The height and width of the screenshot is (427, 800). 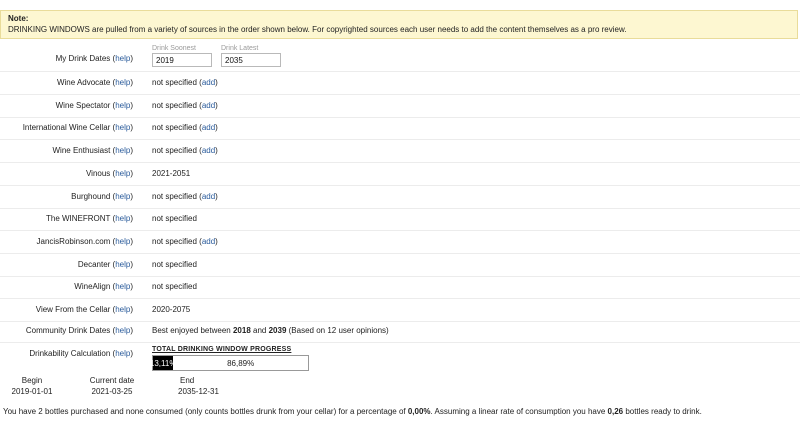 What do you see at coordinates (91, 196) in the screenshot?
I see `source-label: Burghound` at bounding box center [91, 196].